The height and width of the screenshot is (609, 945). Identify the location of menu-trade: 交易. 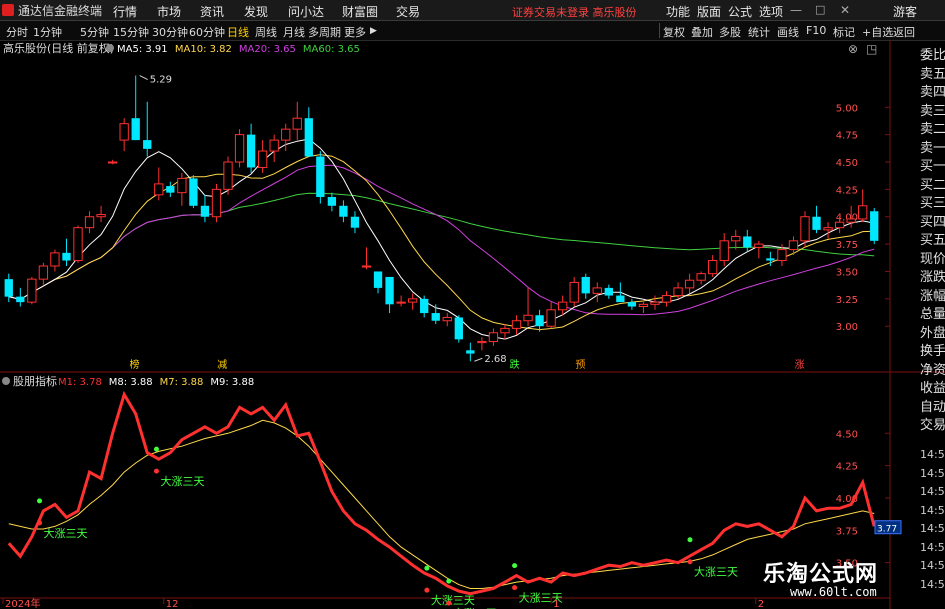
(408, 11).